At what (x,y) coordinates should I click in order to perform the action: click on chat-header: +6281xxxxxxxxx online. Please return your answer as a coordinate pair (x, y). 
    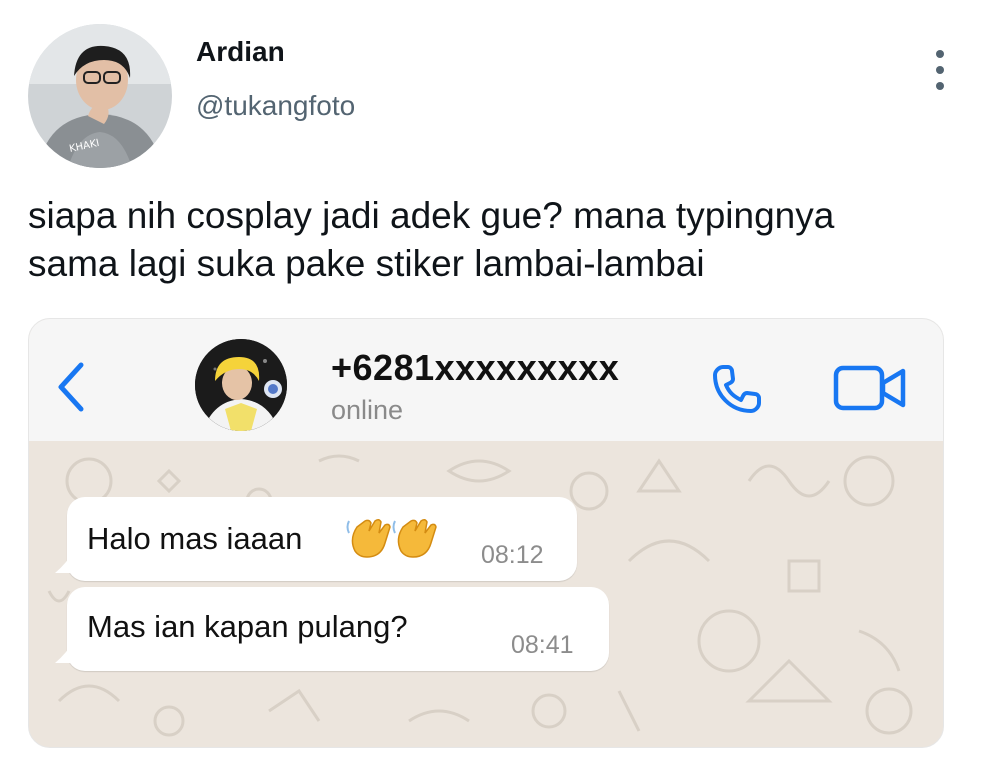
    Looking at the image, I should click on (486, 380).